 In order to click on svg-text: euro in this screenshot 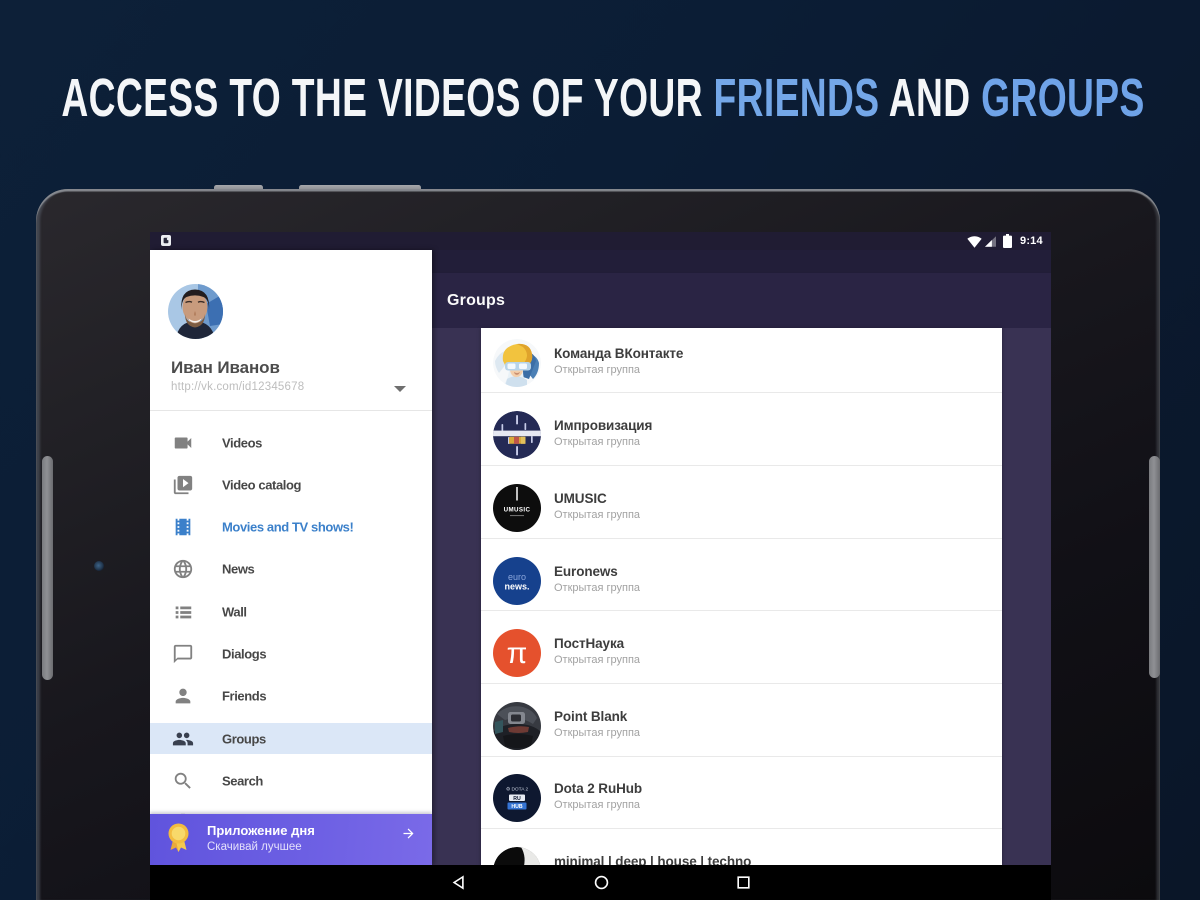, I will do `click(517, 577)`.